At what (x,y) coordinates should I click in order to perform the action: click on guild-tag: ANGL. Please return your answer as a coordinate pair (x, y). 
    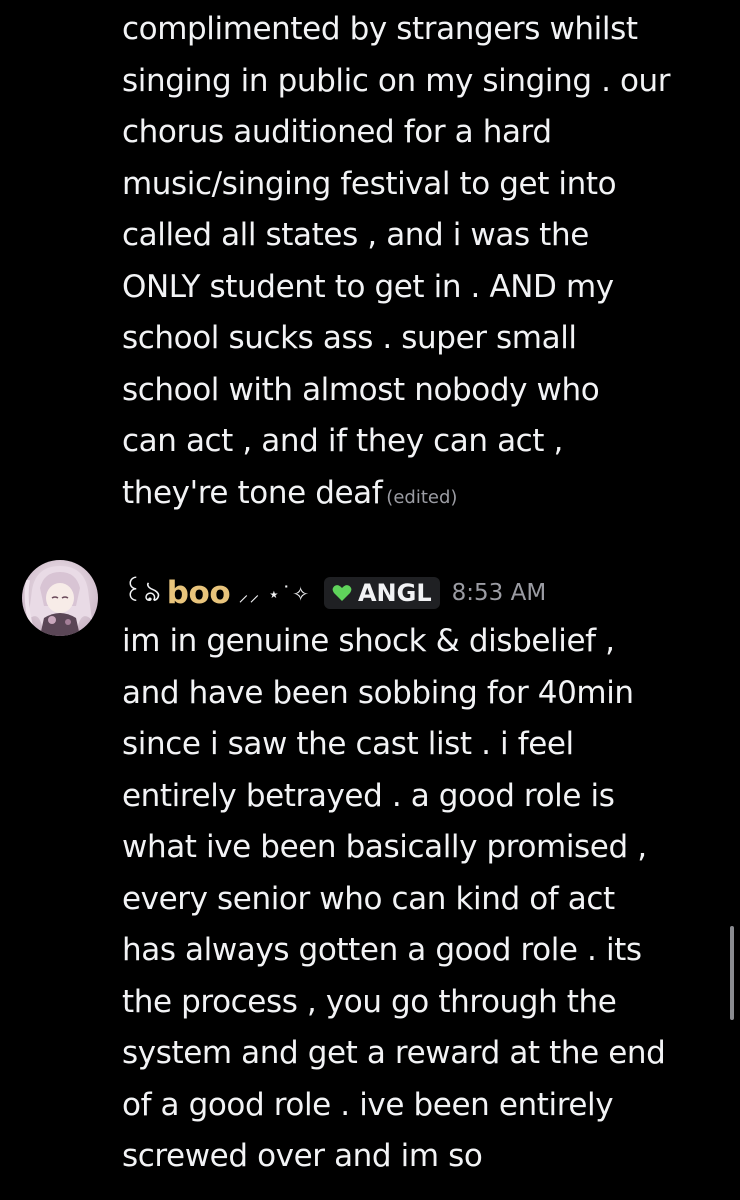
    Looking at the image, I should click on (381, 593).